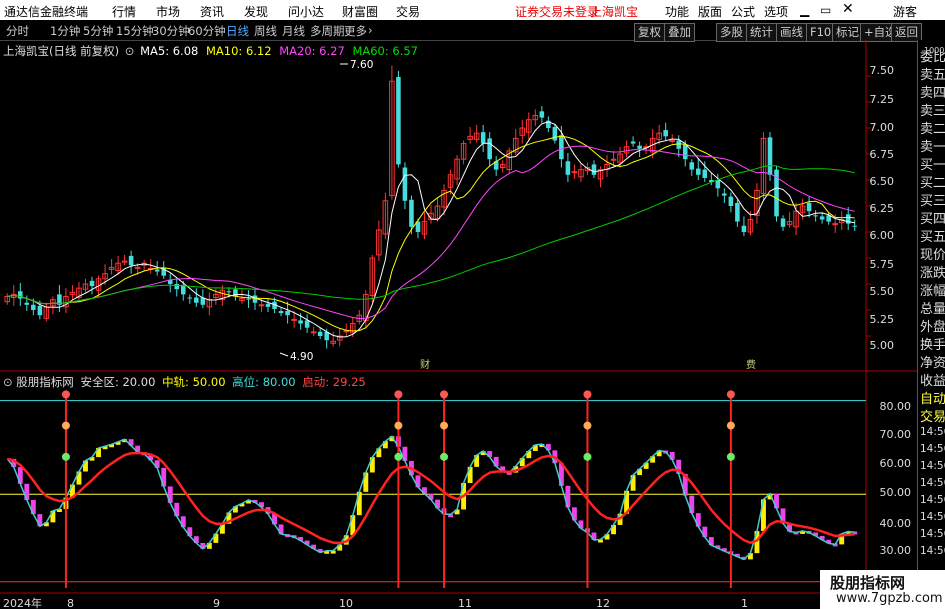 The image size is (945, 609). I want to click on menu-item-trade: 交易, so click(408, 11).